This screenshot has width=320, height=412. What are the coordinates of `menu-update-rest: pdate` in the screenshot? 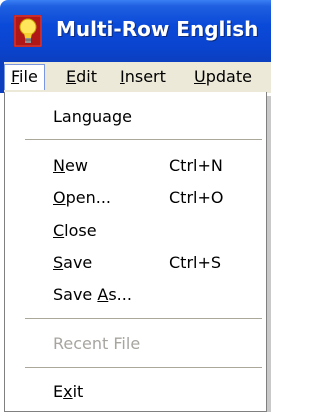 It's located at (228, 76).